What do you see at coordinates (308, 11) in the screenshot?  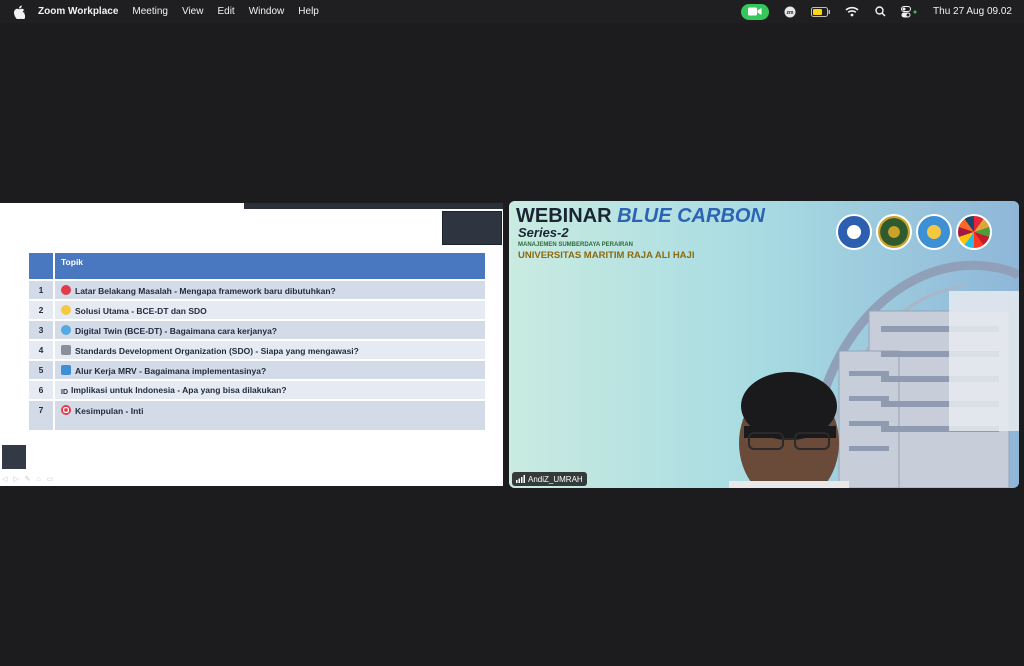 I see `menu-help: Help` at bounding box center [308, 11].